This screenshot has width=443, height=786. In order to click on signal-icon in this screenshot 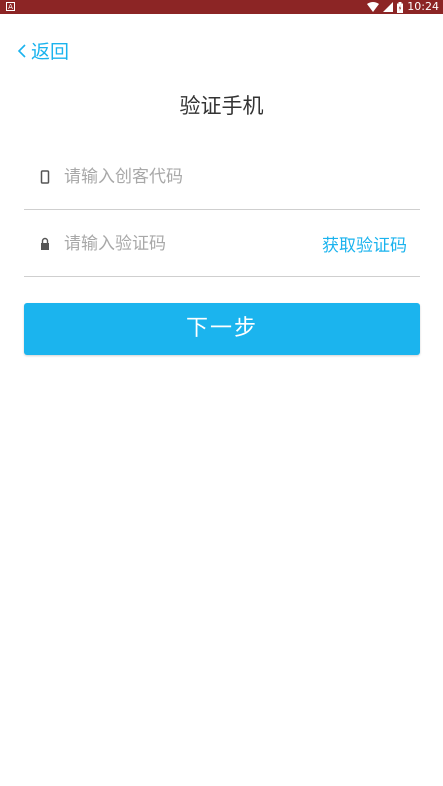, I will do `click(388, 7)`.